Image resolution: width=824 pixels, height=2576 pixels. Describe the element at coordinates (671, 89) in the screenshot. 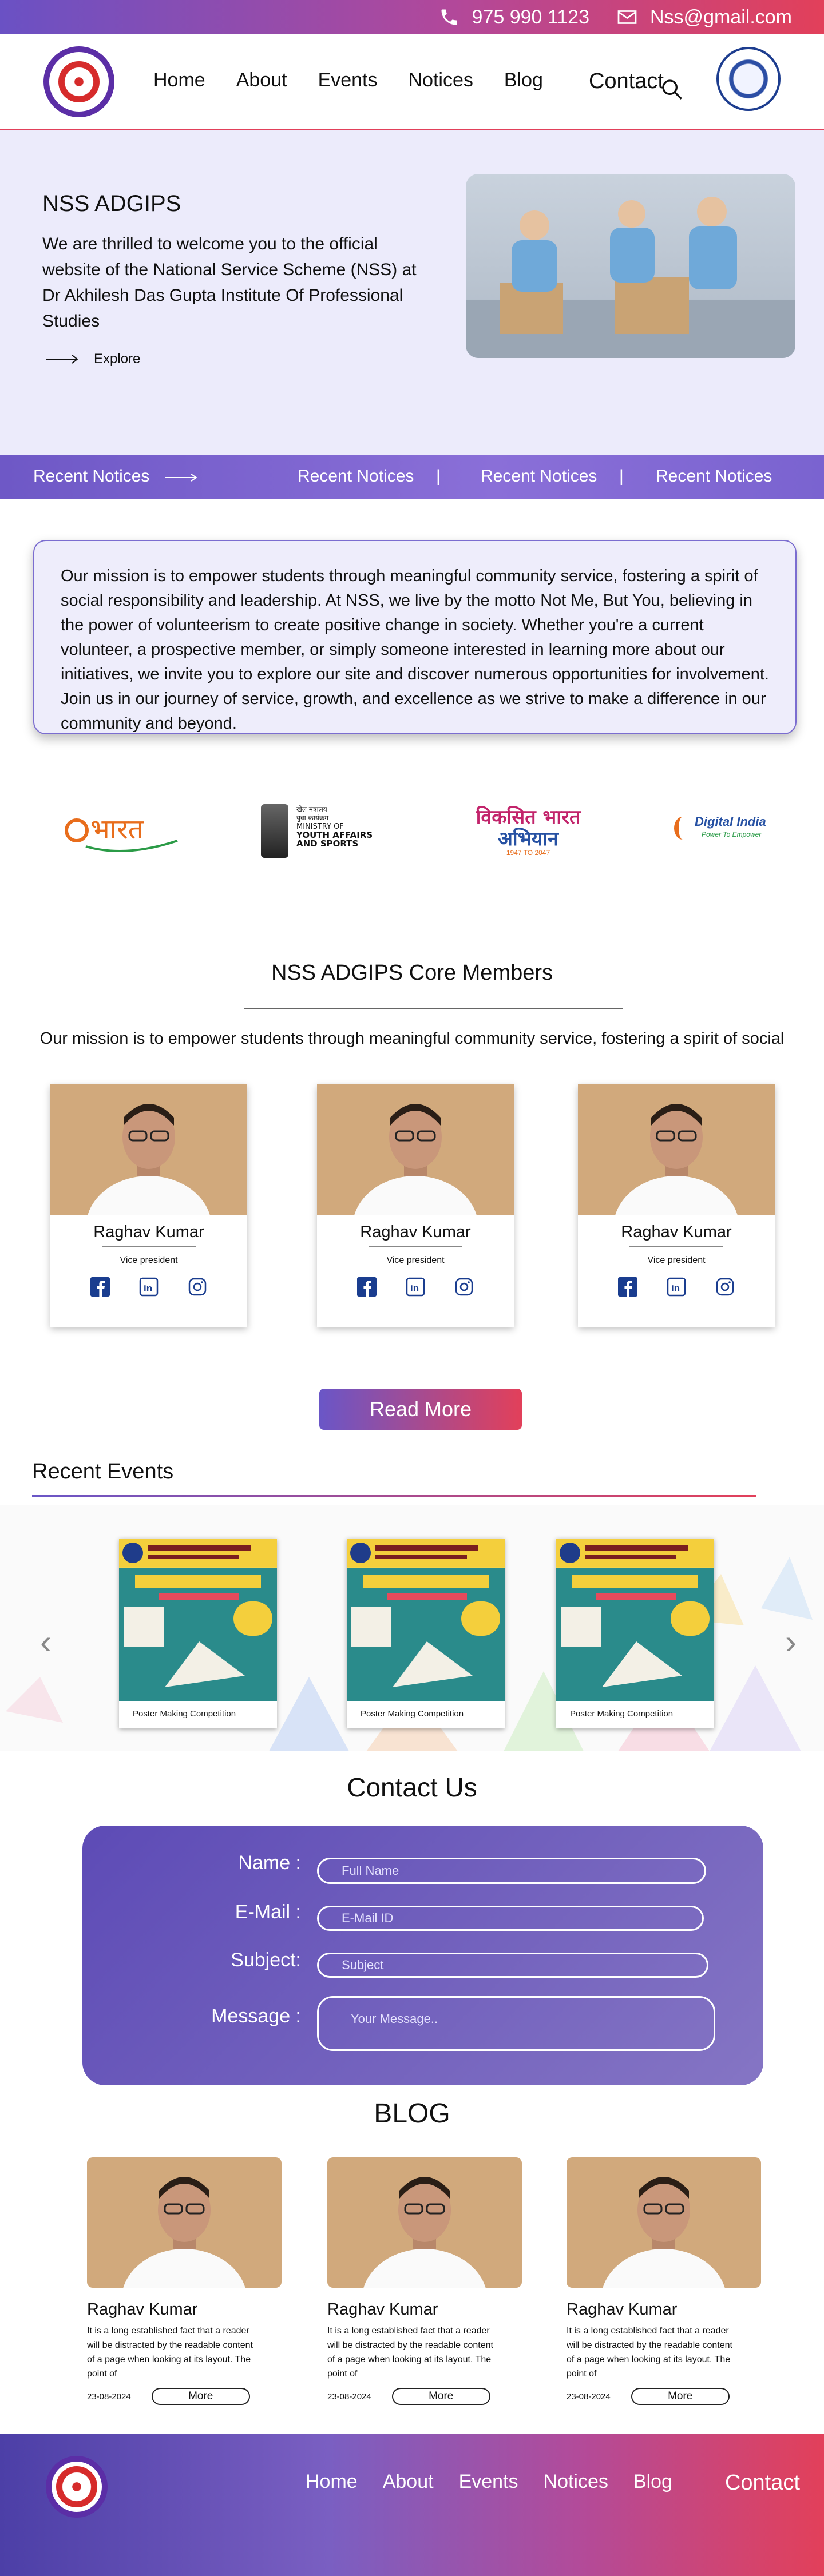

I see `search-icon` at that location.